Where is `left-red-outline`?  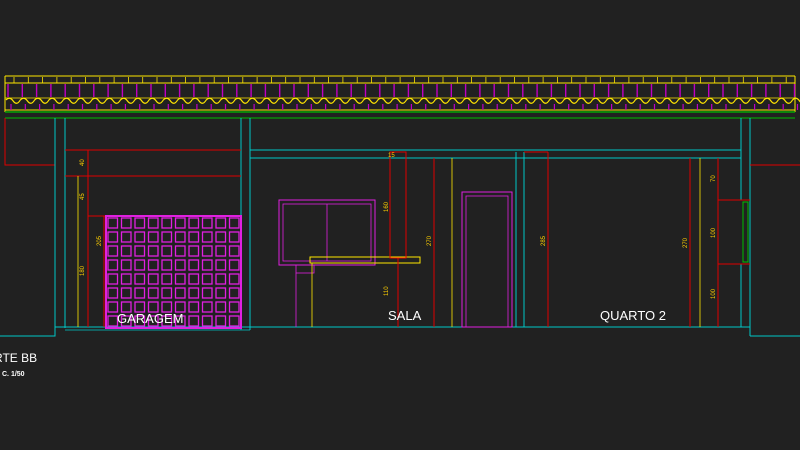
left-red-outline is located at coordinates (29, 142).